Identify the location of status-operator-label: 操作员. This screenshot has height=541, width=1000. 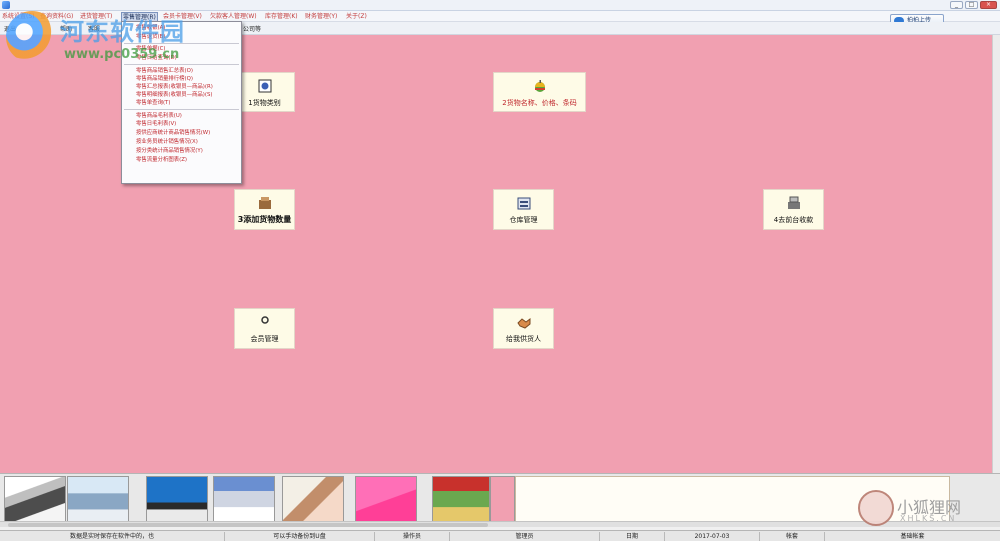
(412, 536).